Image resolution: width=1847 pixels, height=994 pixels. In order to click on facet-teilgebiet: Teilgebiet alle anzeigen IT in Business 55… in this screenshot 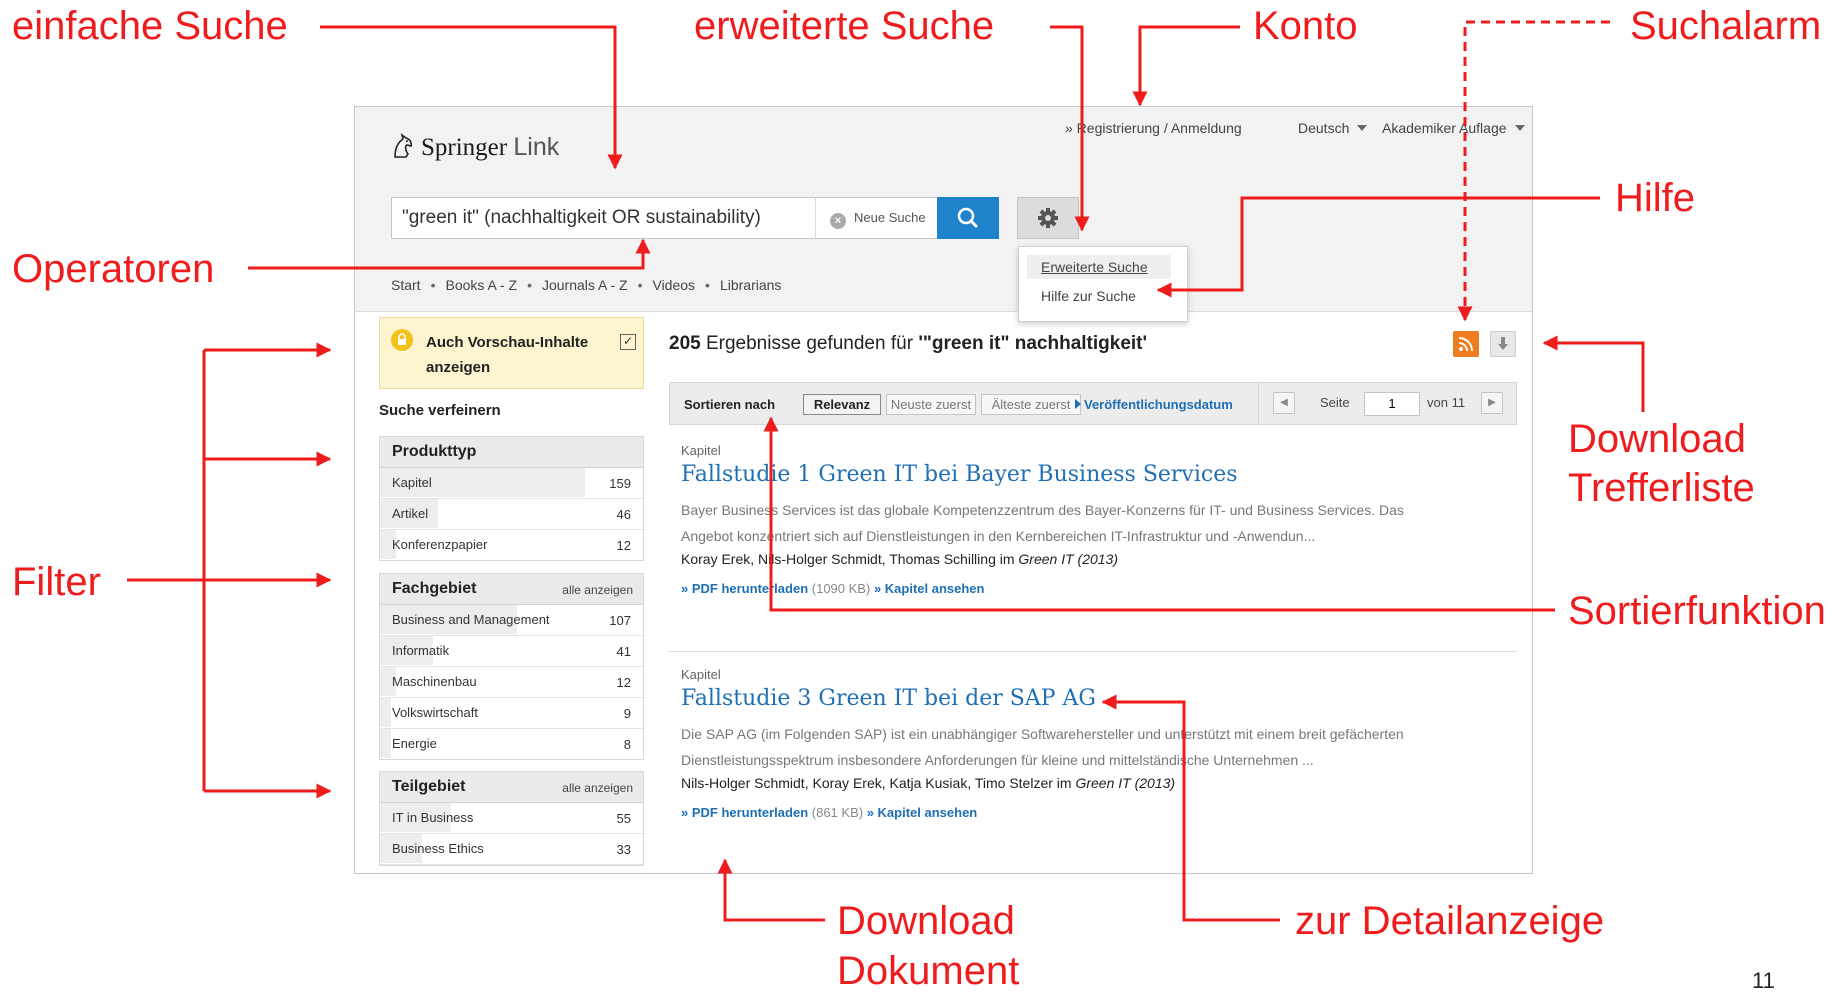, I will do `click(511, 818)`.